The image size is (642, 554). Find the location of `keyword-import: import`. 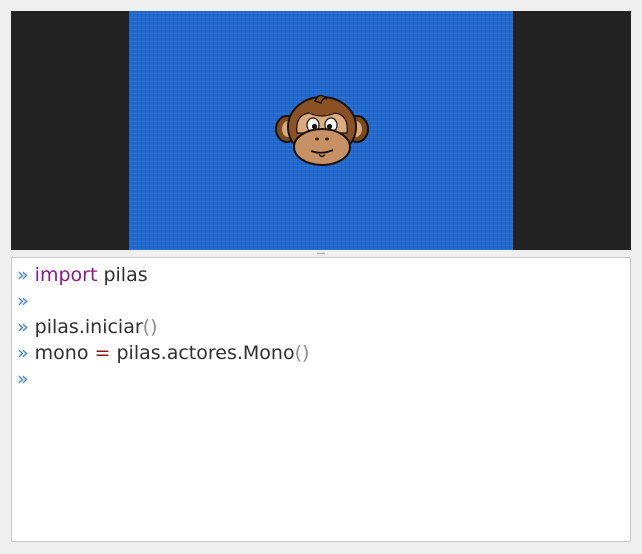

keyword-import: import is located at coordinates (66, 275).